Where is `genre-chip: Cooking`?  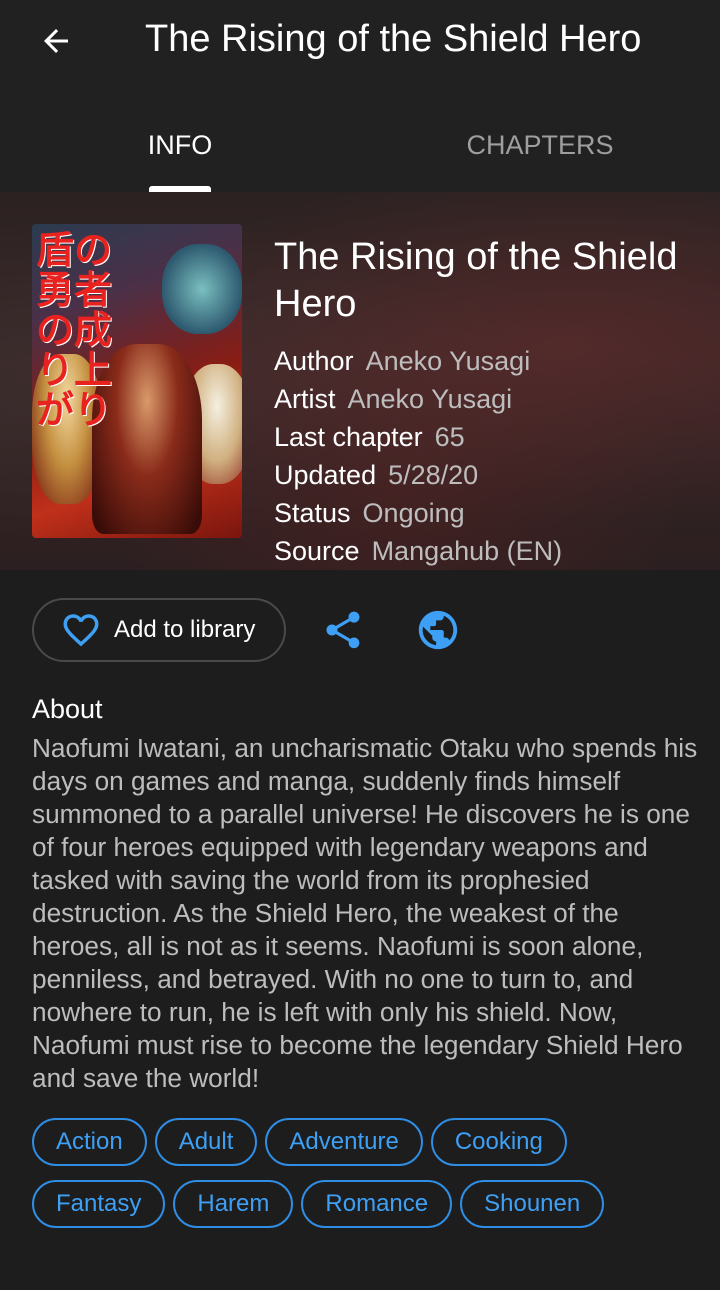 genre-chip: Cooking is located at coordinates (498, 1142).